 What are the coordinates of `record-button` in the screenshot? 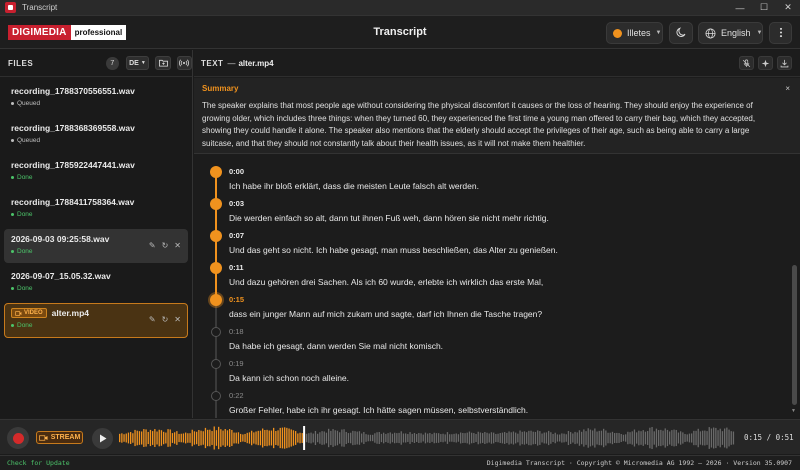 It's located at (18, 438).